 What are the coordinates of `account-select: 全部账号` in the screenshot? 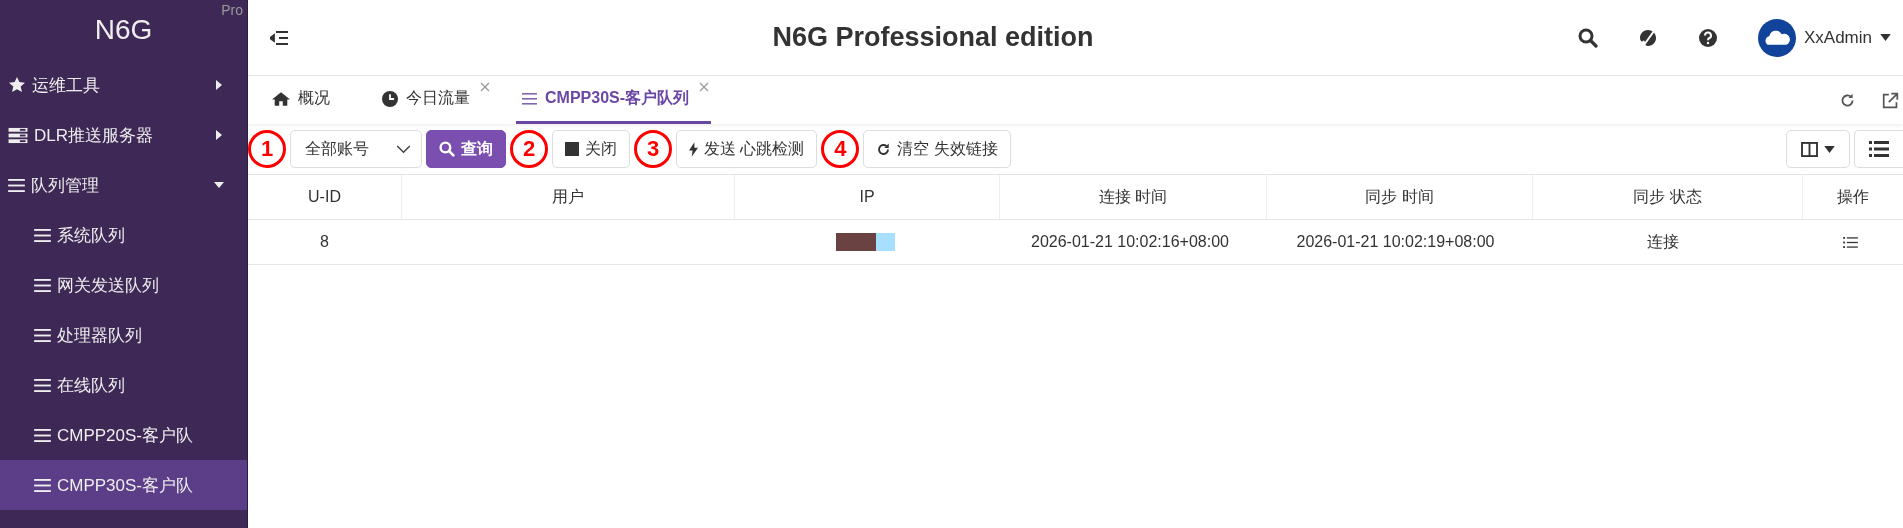 It's located at (356, 149).